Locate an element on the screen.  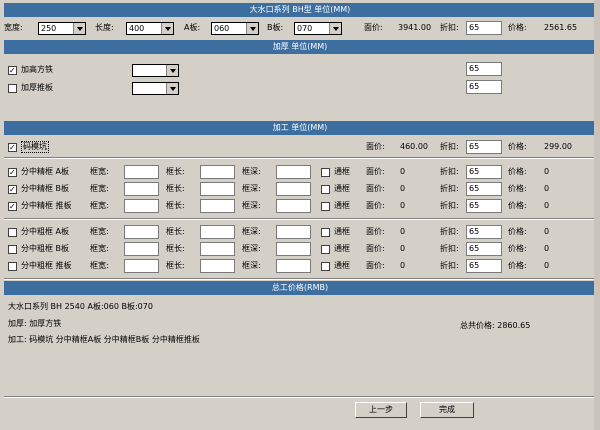
b-board-select: 070 is located at coordinates (318, 28).